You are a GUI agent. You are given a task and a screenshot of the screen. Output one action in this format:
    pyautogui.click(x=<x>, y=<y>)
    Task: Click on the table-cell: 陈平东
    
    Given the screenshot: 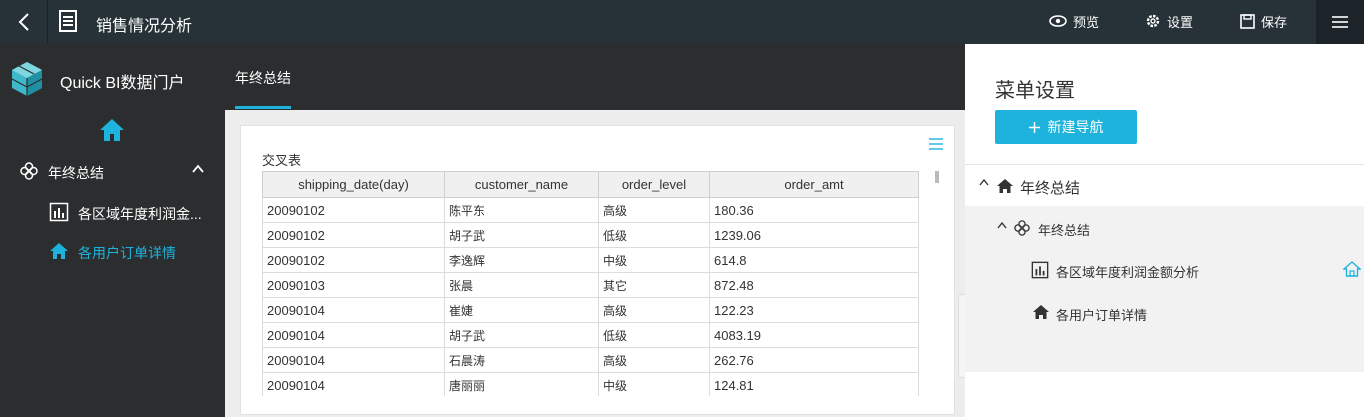 What is the action you would take?
    pyautogui.click(x=521, y=210)
    